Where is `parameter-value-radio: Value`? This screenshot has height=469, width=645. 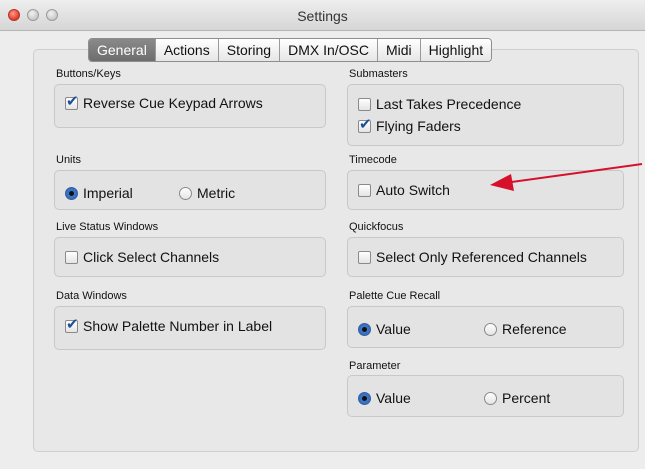
parameter-value-radio: Value is located at coordinates (384, 398).